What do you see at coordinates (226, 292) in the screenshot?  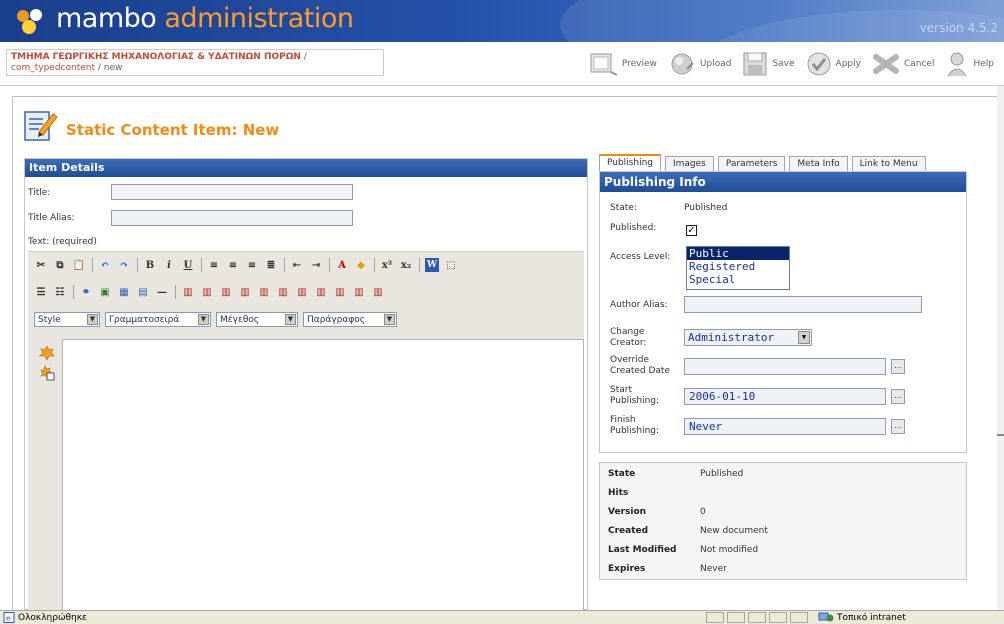 I see `row-insert-icon: ▥` at bounding box center [226, 292].